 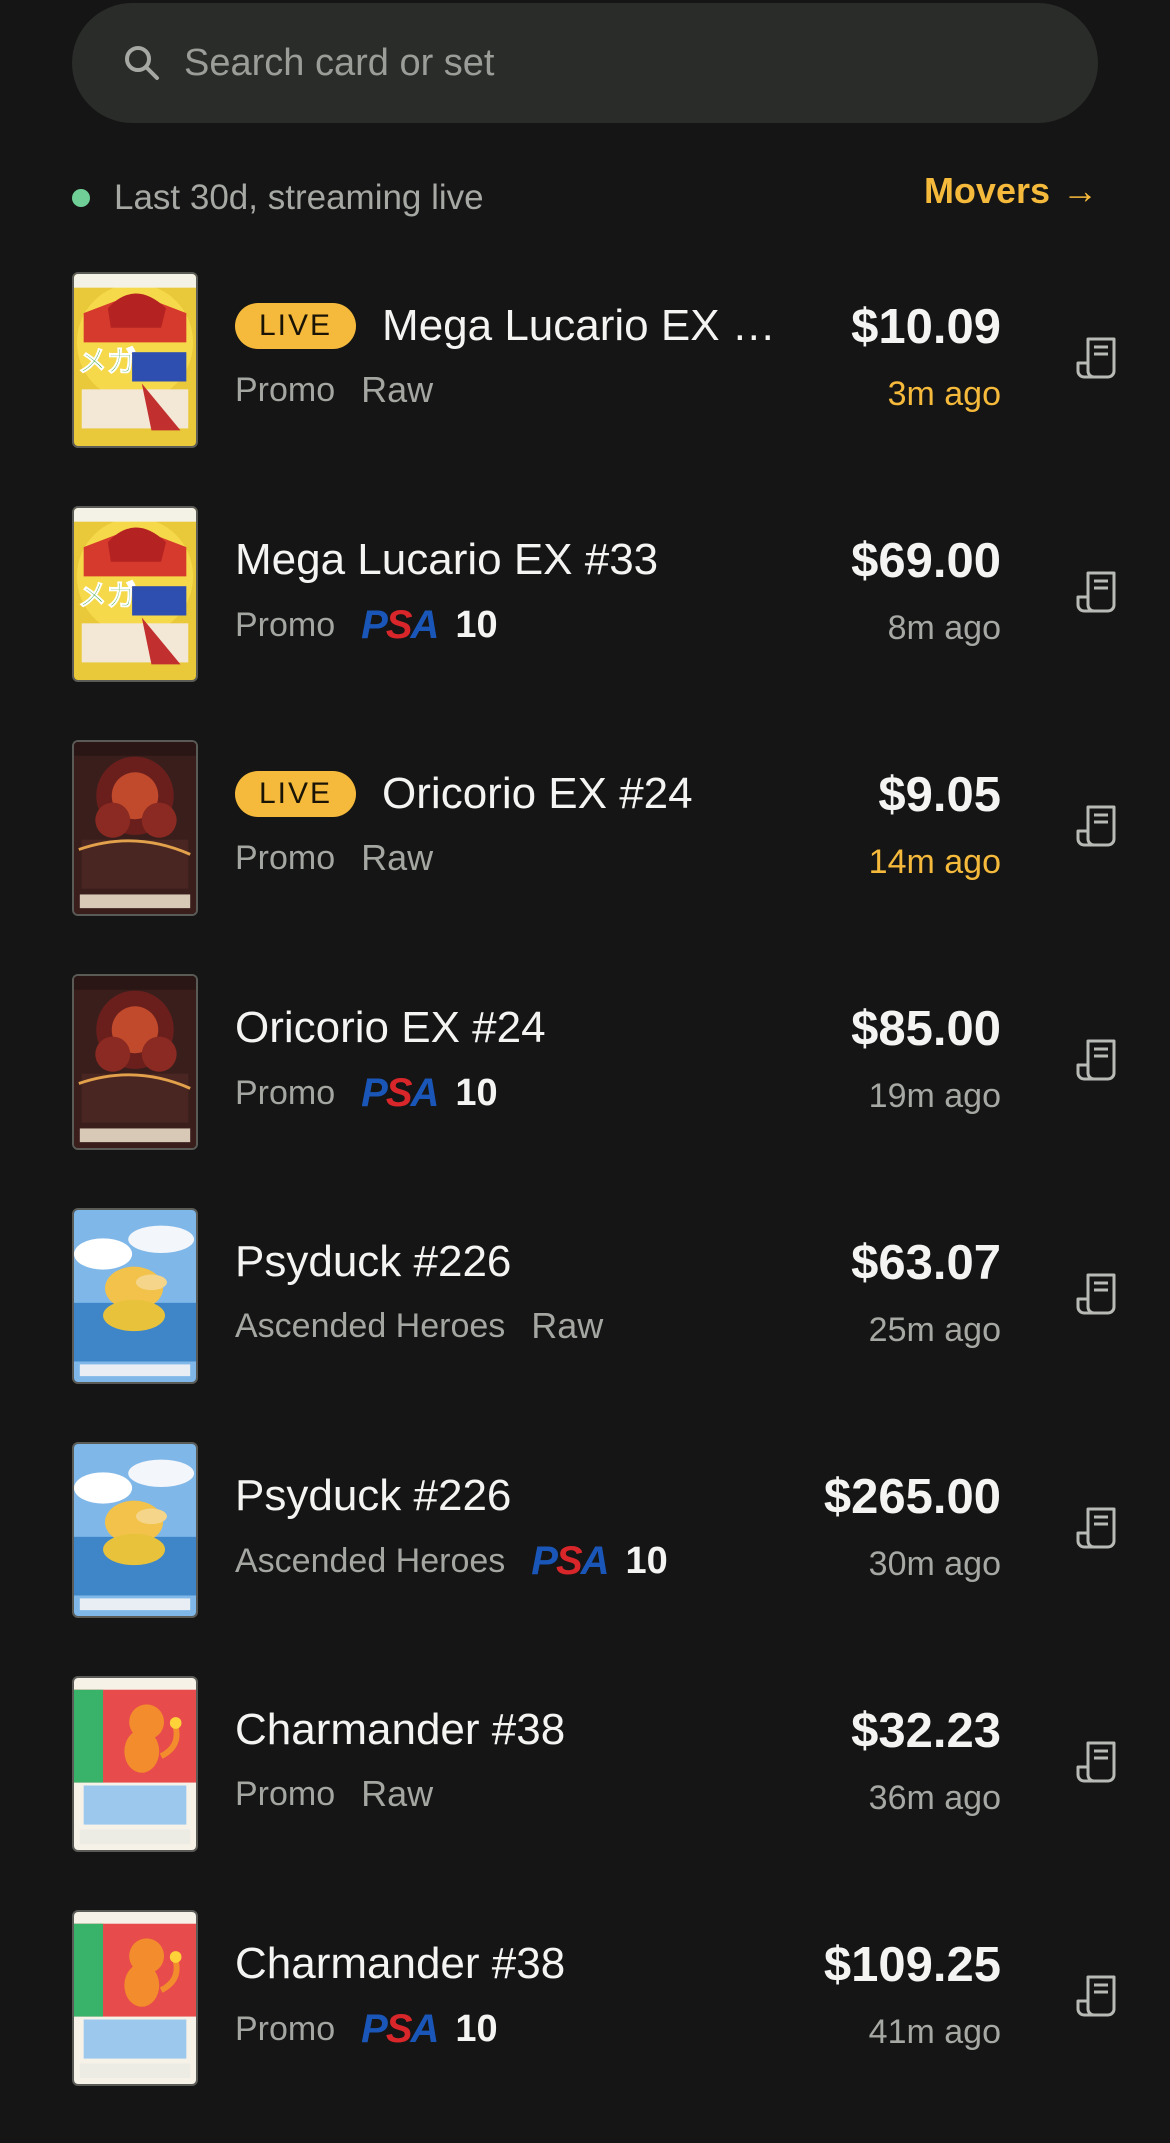 What do you see at coordinates (585, 1792) in the screenshot?
I see `sale-row: Charmander #38 Promo Raw $32.23 36m ago` at bounding box center [585, 1792].